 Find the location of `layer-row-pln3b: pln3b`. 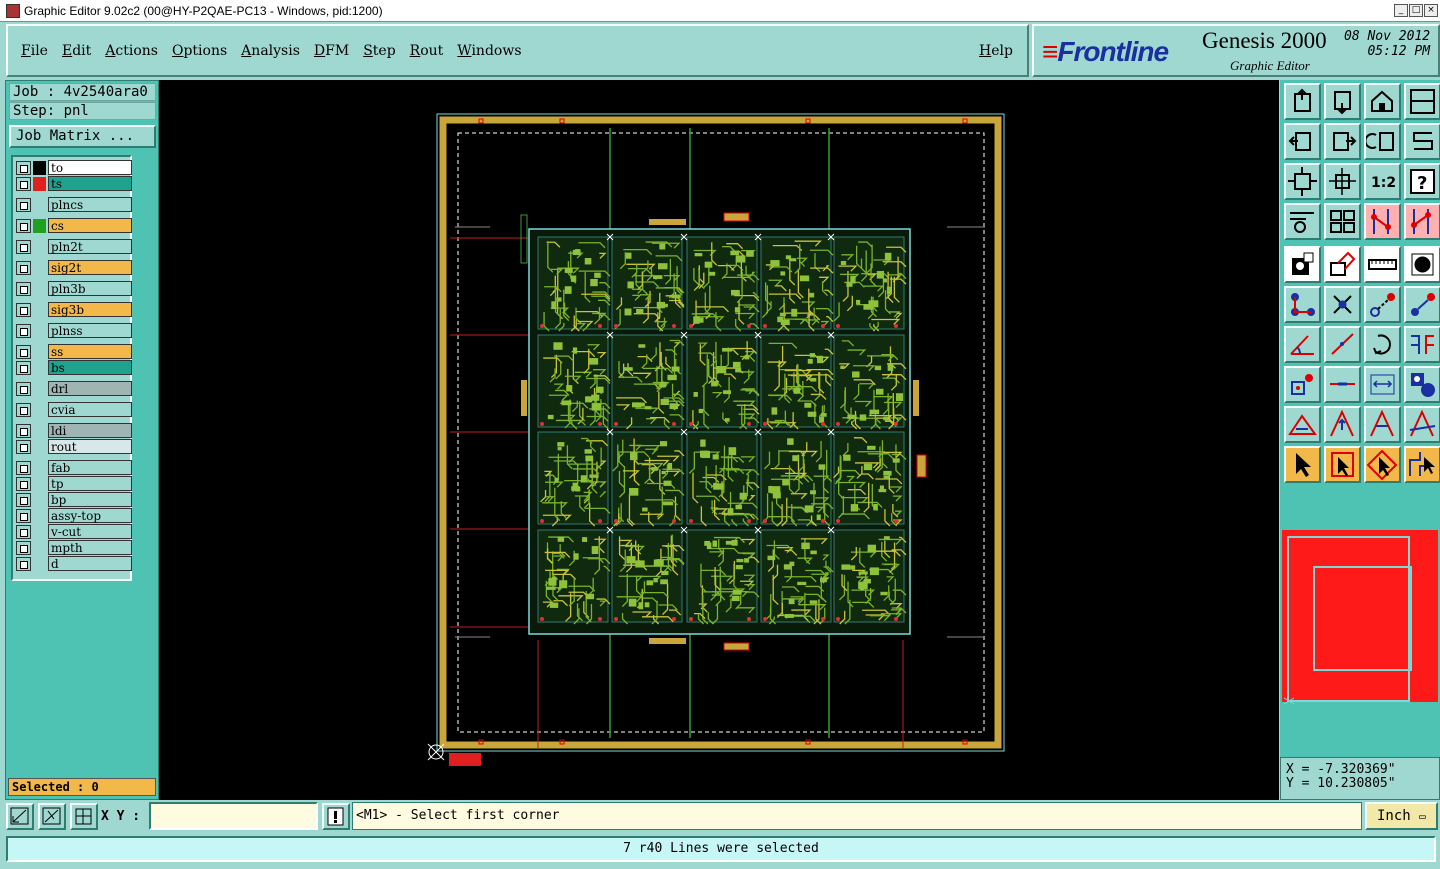

layer-row-pln3b: pln3b is located at coordinates (74, 288).